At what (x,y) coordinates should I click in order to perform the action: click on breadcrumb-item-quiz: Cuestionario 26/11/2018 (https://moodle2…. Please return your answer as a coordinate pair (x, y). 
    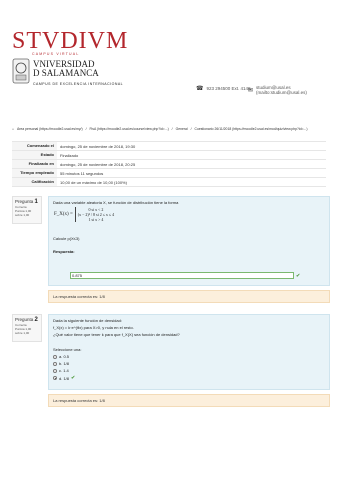
    Looking at the image, I should click on (251, 129).